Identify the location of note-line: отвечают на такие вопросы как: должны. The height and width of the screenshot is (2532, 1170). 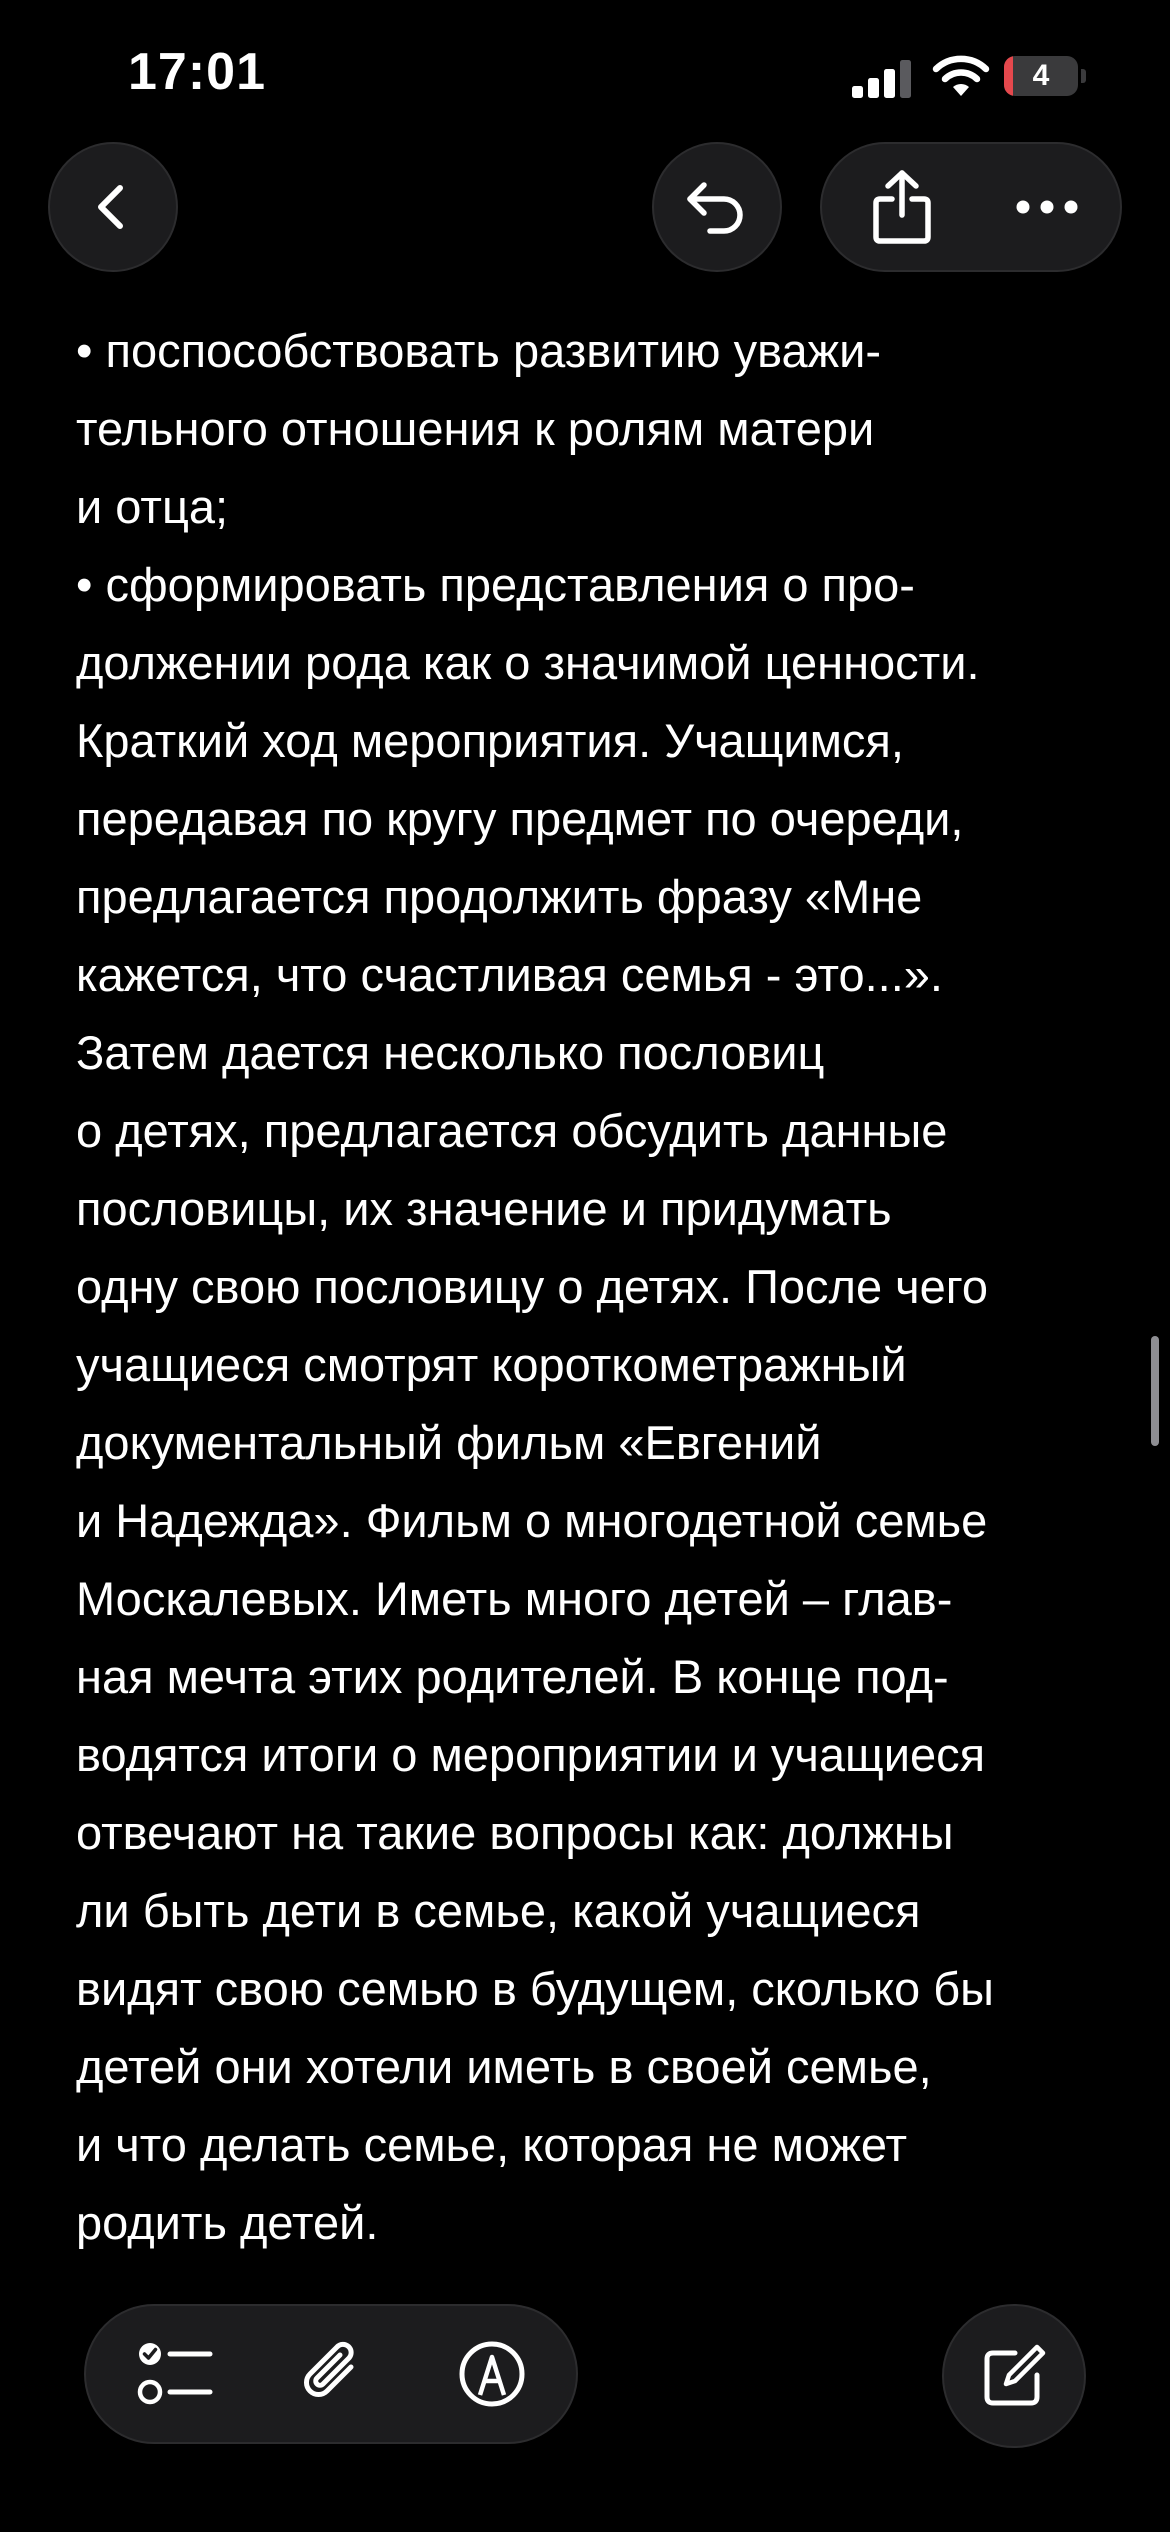
(515, 1832).